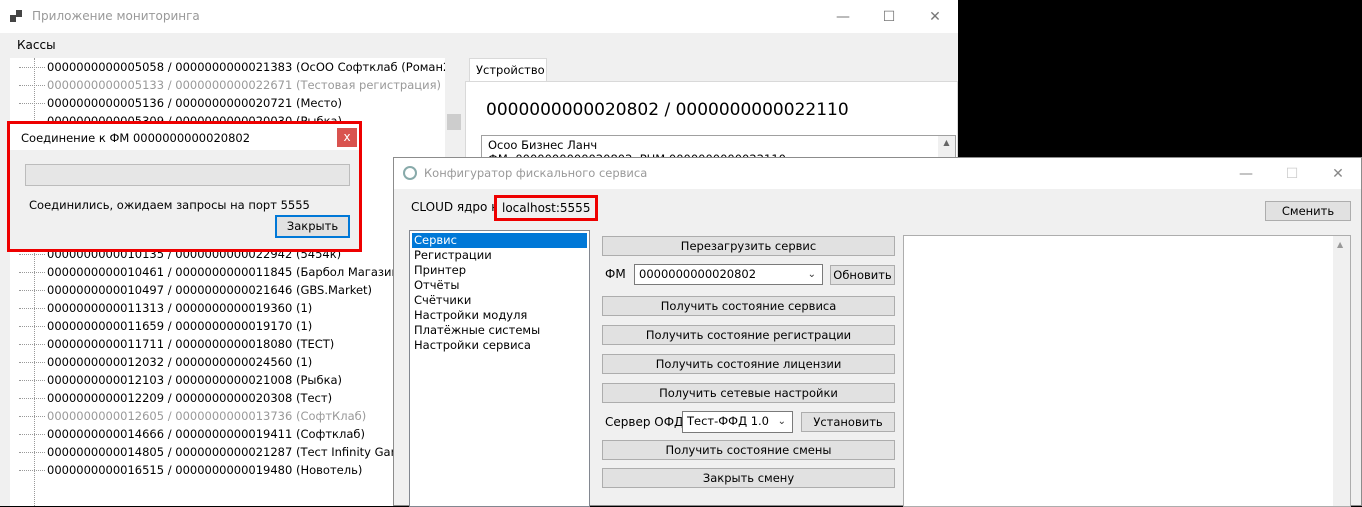 The image size is (1362, 507). What do you see at coordinates (862, 275) in the screenshot?
I see `refresh-button: Обновить` at bounding box center [862, 275].